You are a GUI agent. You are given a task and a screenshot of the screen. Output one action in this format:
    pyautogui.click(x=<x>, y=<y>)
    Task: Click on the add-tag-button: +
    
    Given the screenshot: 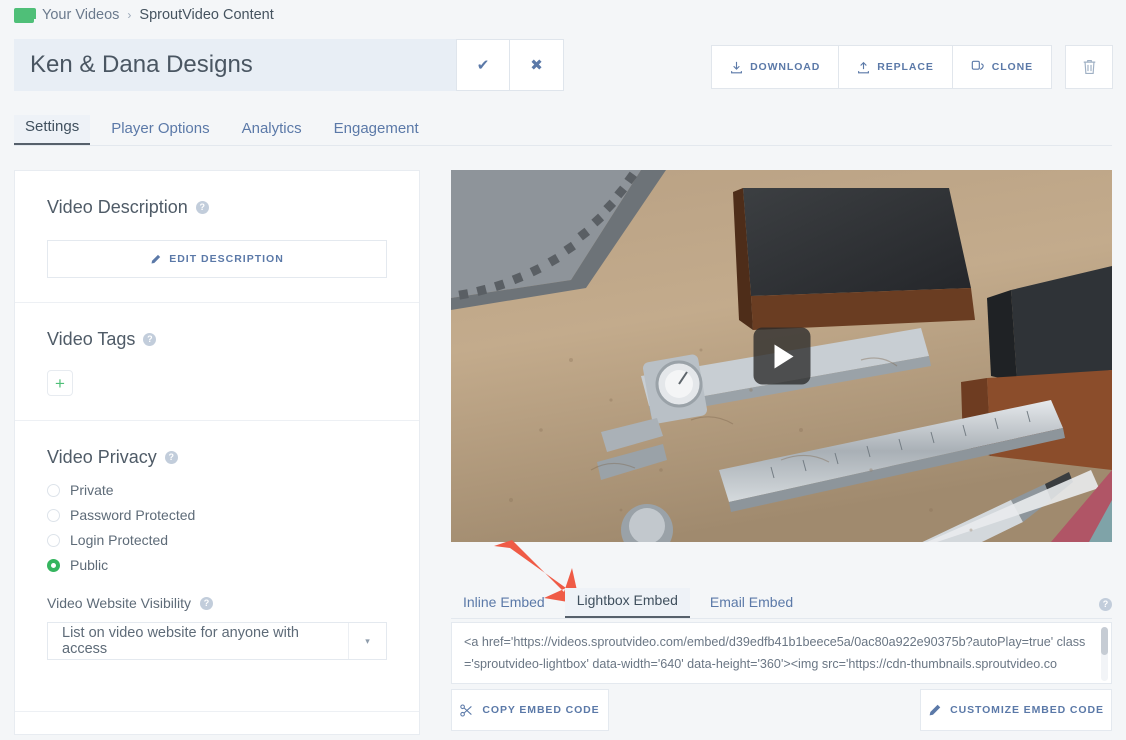 What is the action you would take?
    pyautogui.click(x=60, y=383)
    